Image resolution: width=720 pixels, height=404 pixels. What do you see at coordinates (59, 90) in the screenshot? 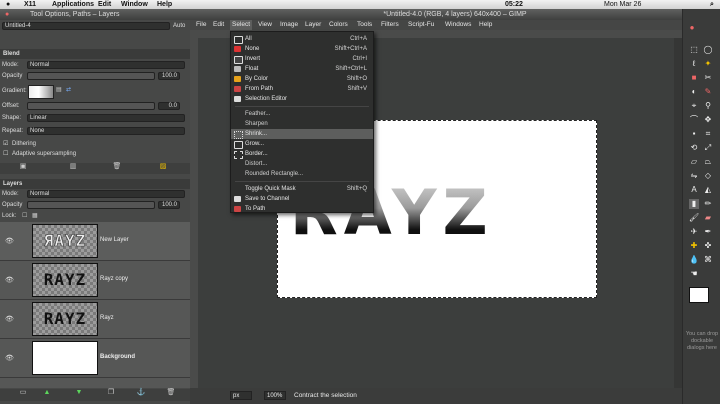
I see `reverse-icon: ▤` at bounding box center [59, 90].